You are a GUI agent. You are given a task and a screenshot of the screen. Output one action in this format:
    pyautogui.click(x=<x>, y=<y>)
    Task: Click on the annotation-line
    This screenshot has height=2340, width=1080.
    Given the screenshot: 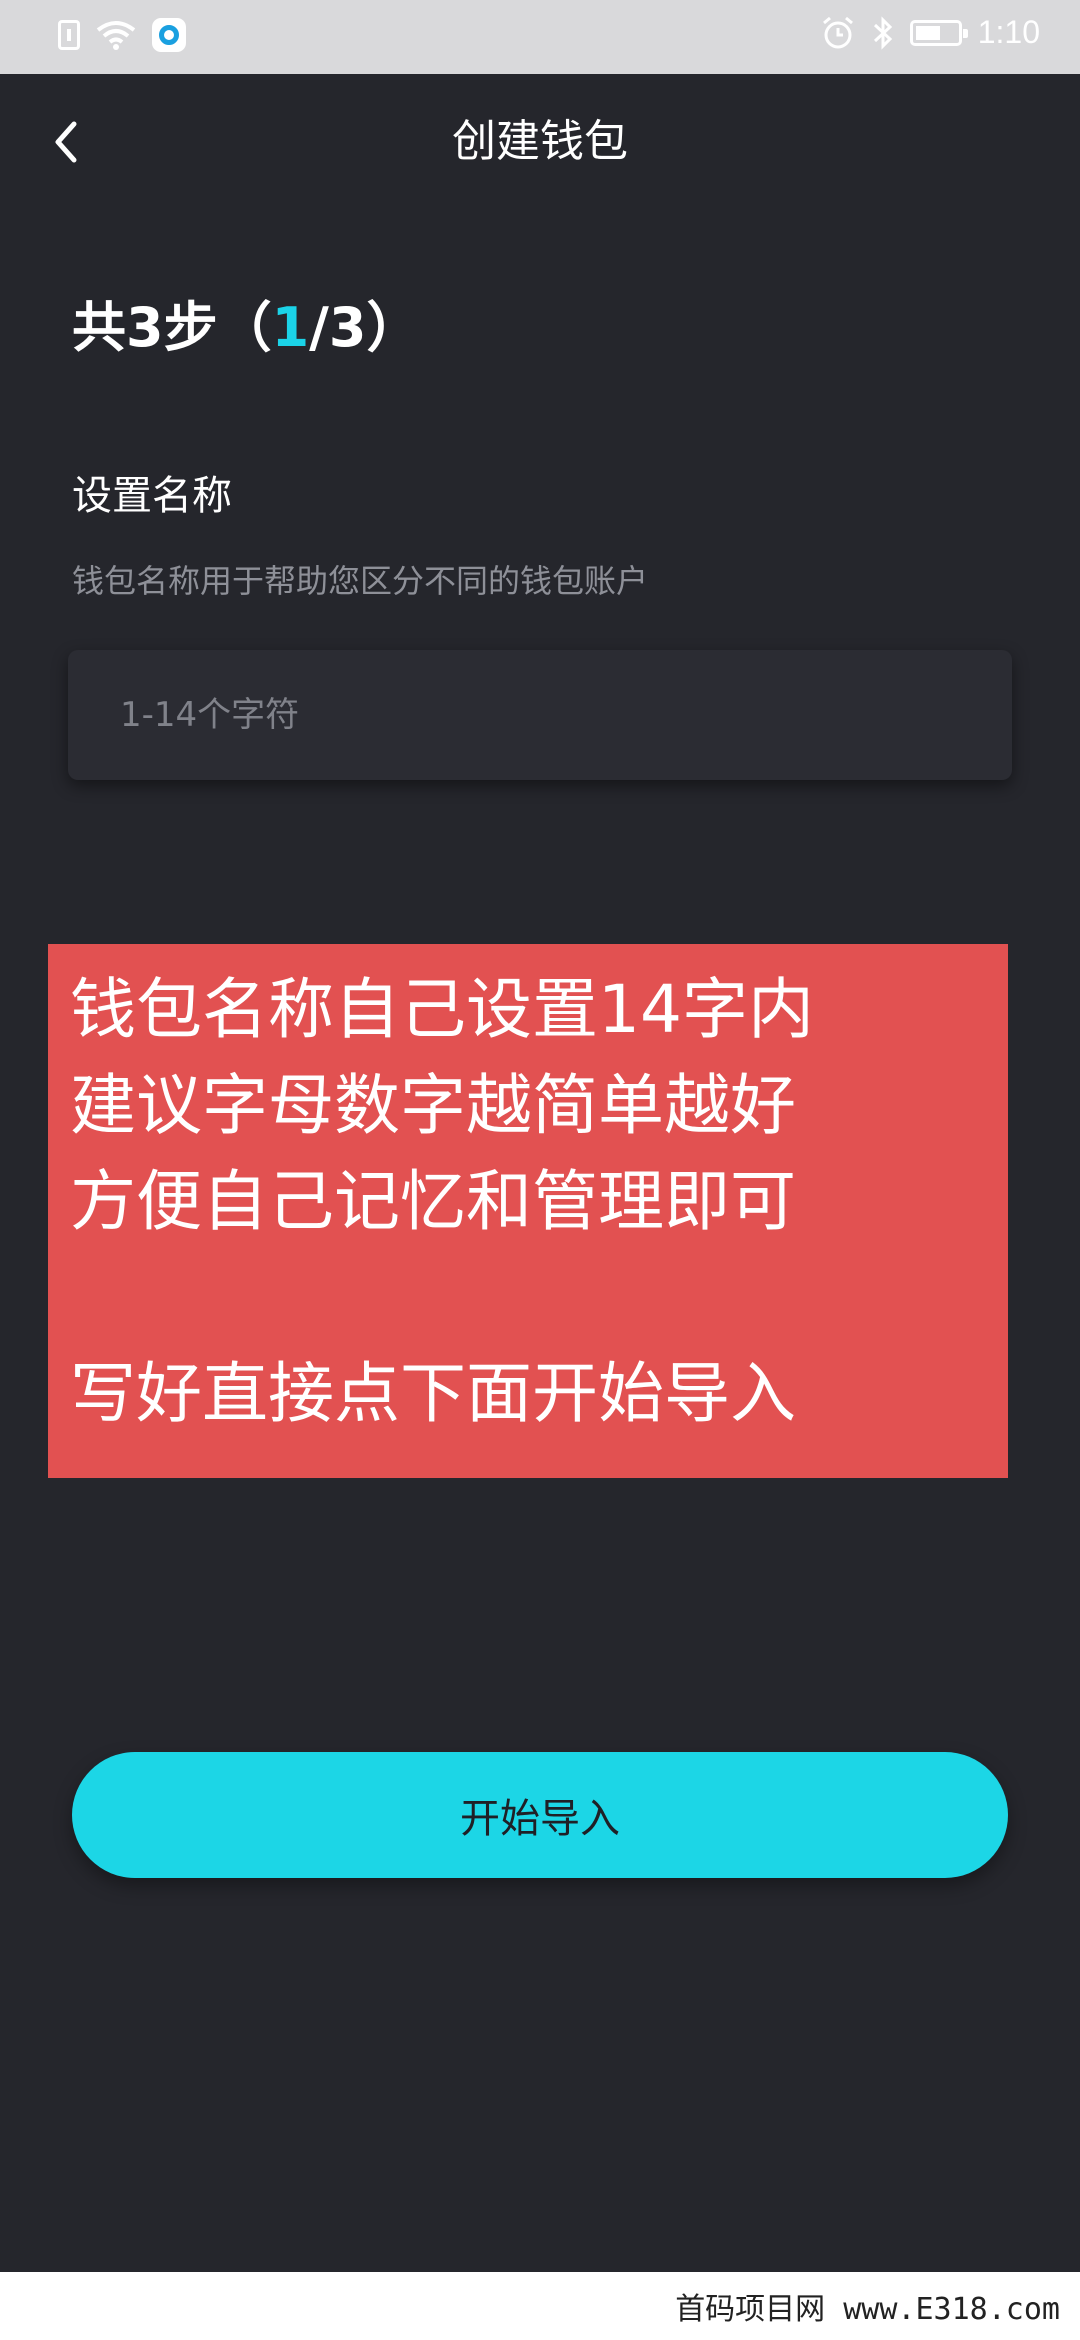 What is the action you would take?
    pyautogui.click(x=539, y=1298)
    